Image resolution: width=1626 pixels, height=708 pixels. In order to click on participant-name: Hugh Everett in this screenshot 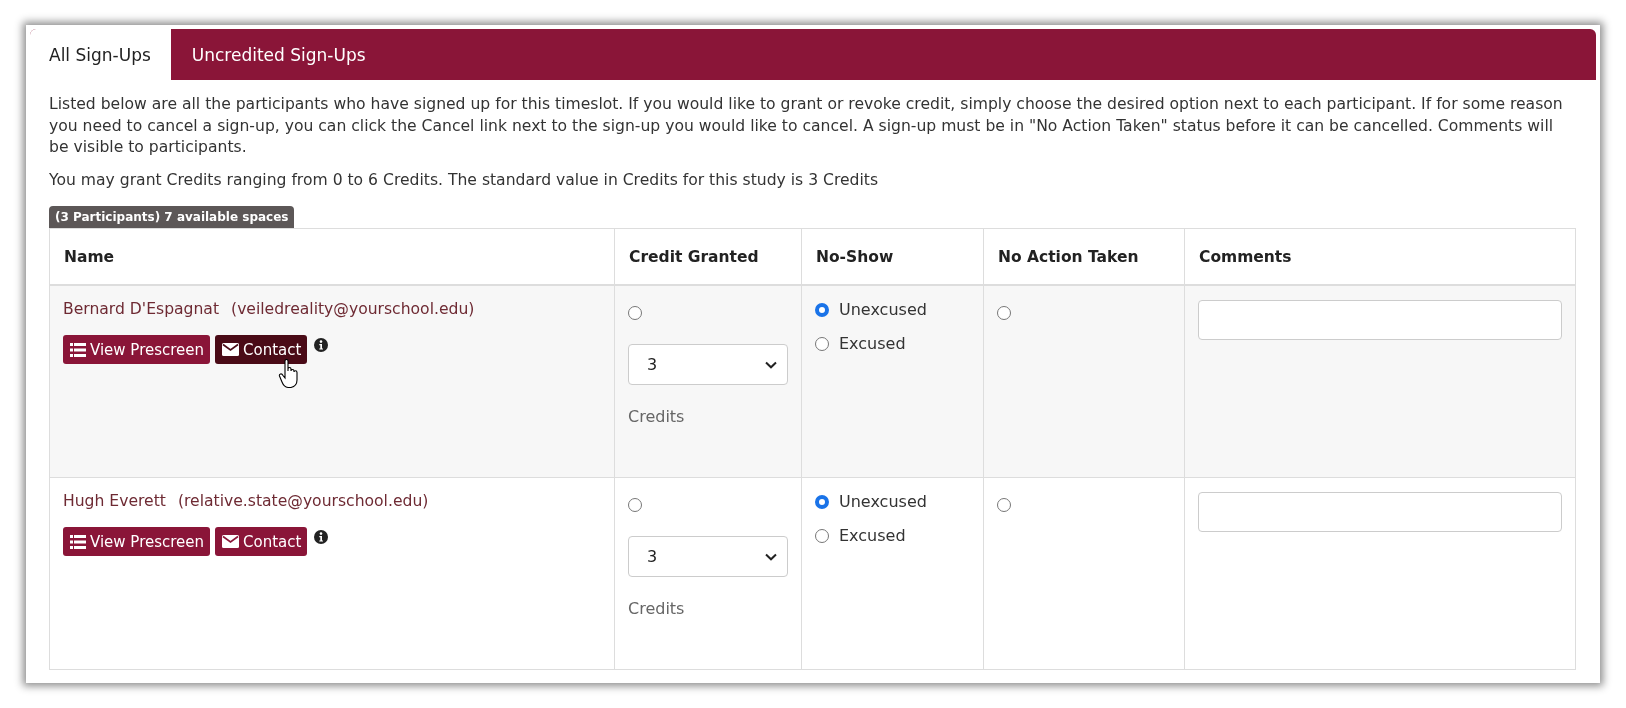, I will do `click(114, 501)`.